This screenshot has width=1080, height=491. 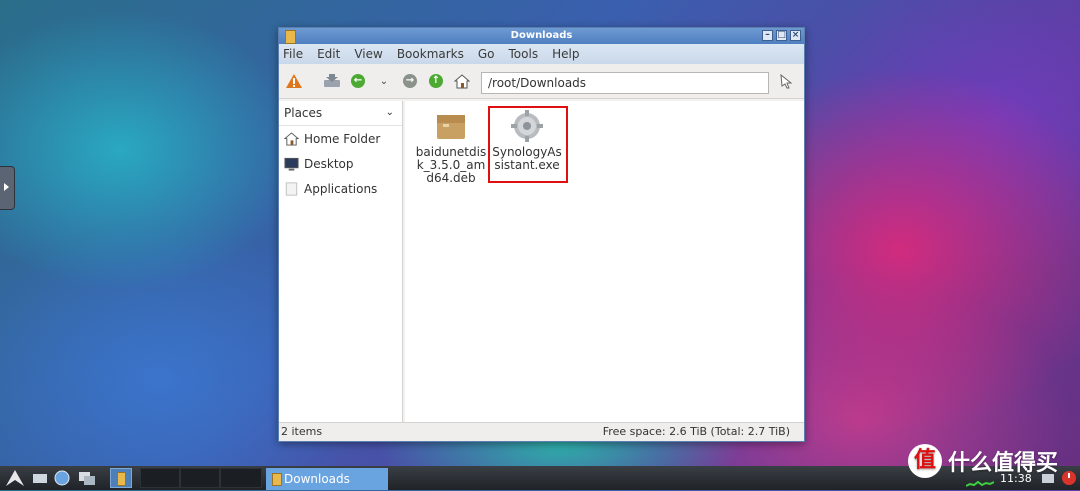 I want to click on desktop-panel-handle, so click(x=7, y=188).